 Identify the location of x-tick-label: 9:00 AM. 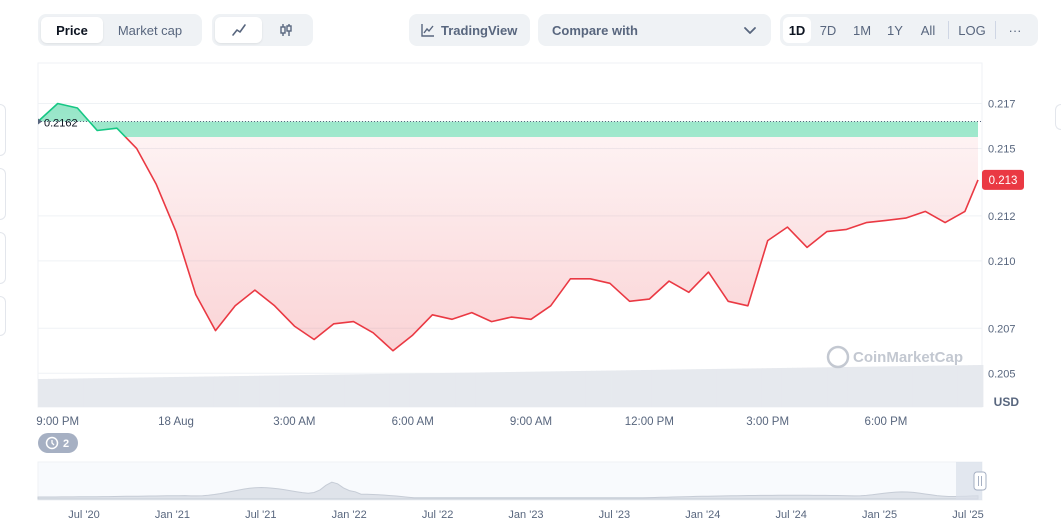
(531, 422).